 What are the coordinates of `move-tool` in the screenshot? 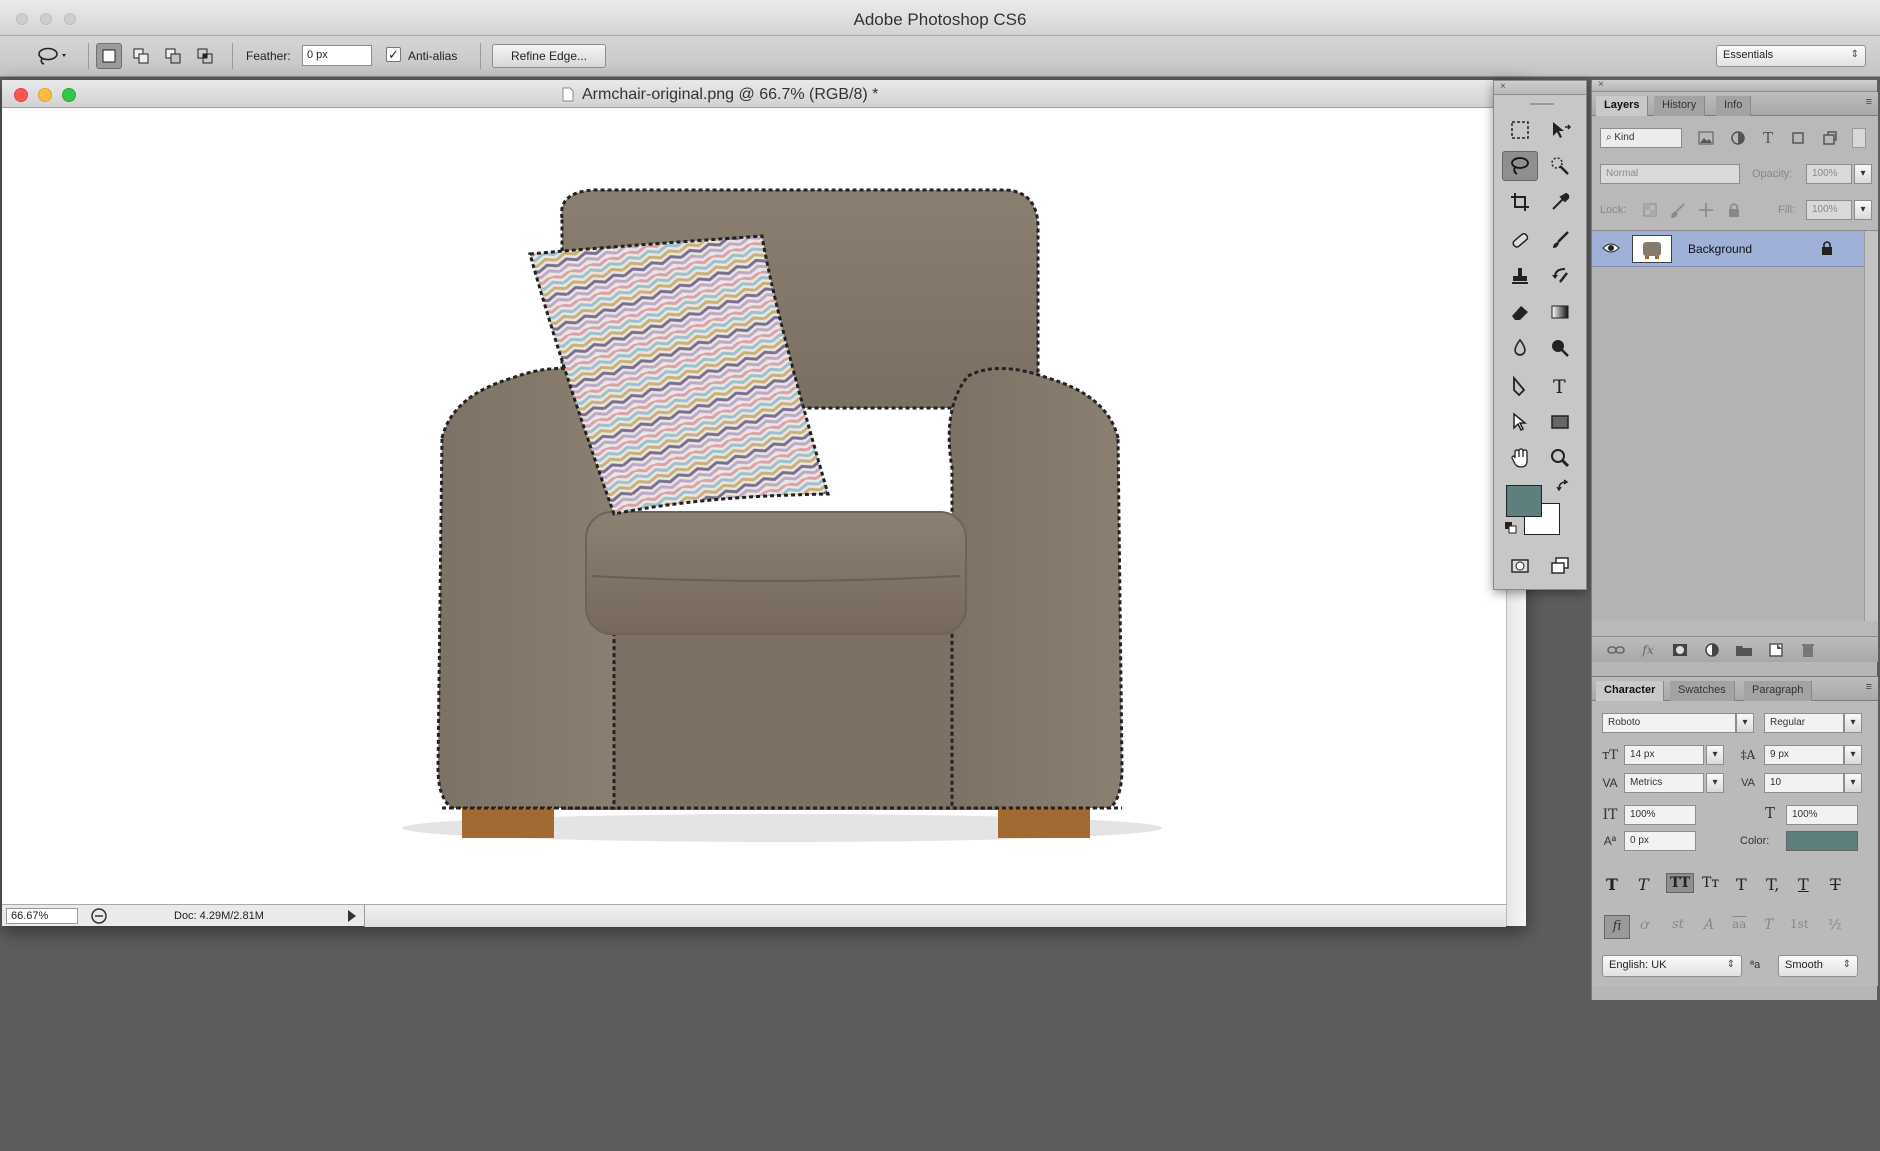 It's located at (1560, 130).